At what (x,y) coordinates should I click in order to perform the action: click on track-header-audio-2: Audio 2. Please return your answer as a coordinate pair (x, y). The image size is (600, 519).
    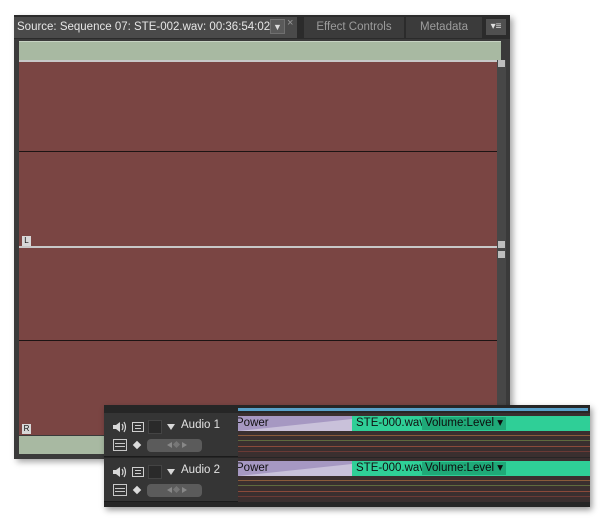
    Looking at the image, I should click on (171, 480).